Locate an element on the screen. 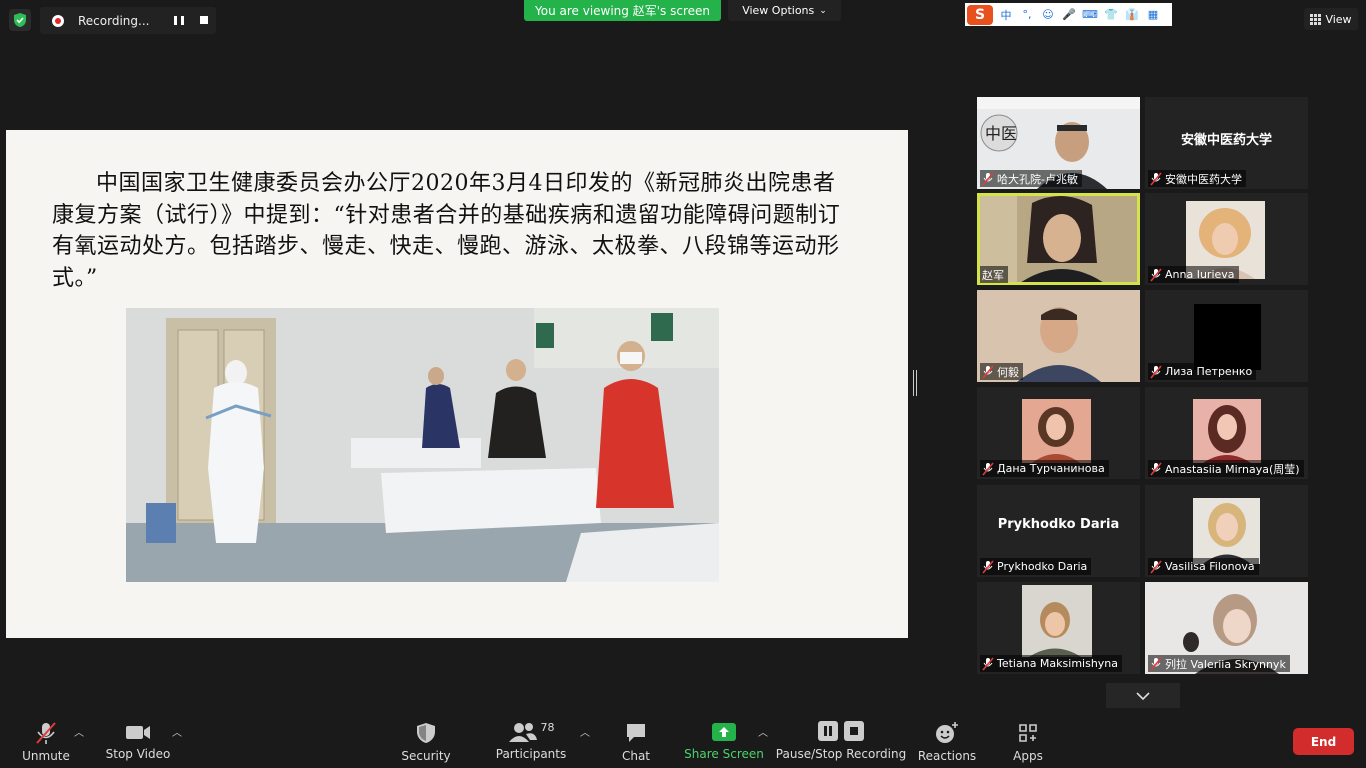 Image resolution: width=1366 pixels, height=768 pixels. shield-icon is located at coordinates (426, 733).